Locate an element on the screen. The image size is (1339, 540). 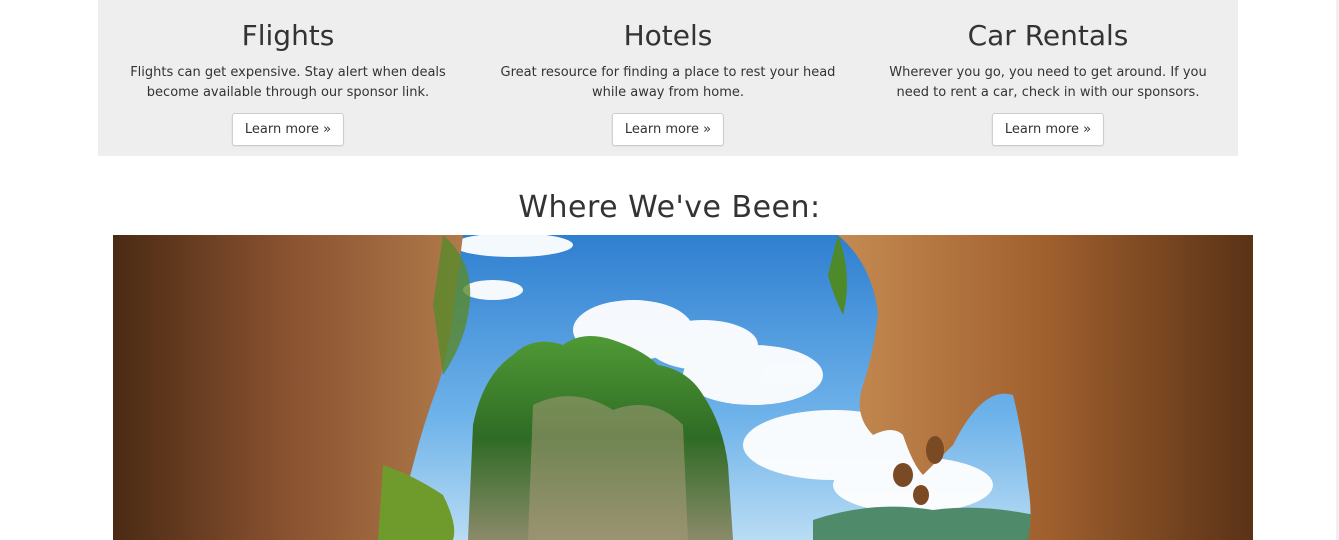
hotels-learn-more-button: Learn more » is located at coordinates (668, 129).